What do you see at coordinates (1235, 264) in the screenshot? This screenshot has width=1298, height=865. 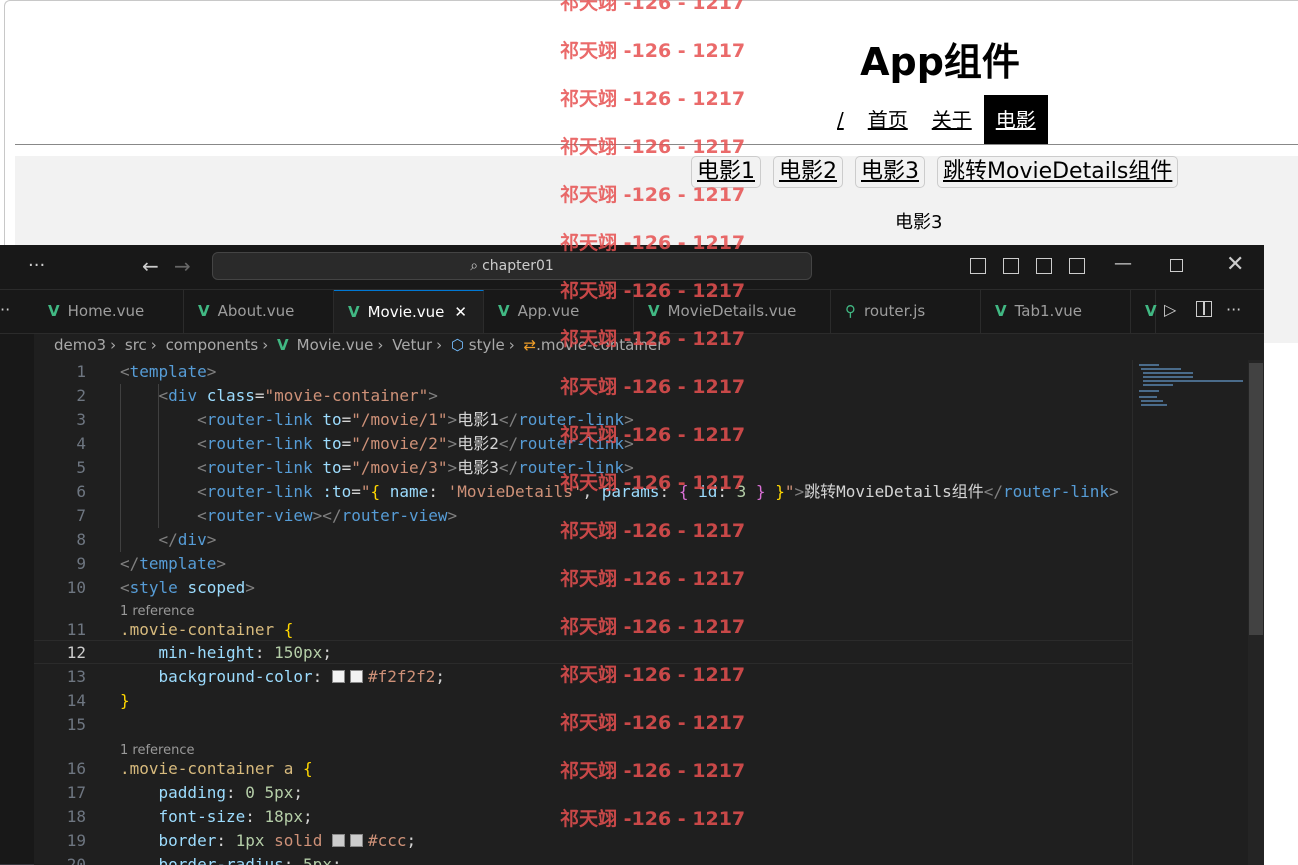 I see `close-window-icon: ✕` at bounding box center [1235, 264].